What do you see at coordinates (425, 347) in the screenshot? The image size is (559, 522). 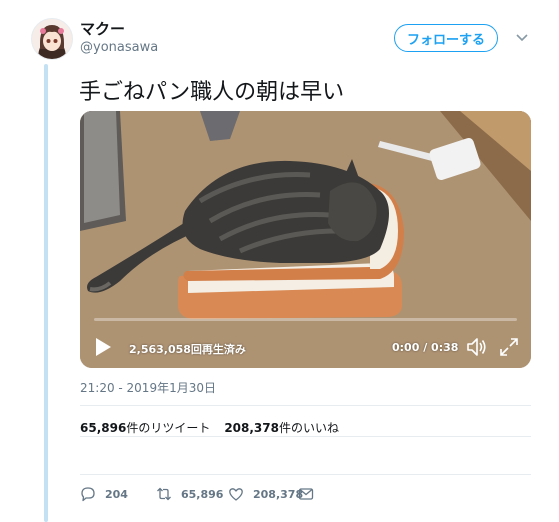 I see `video-time: 0:00 / 0:38` at bounding box center [425, 347].